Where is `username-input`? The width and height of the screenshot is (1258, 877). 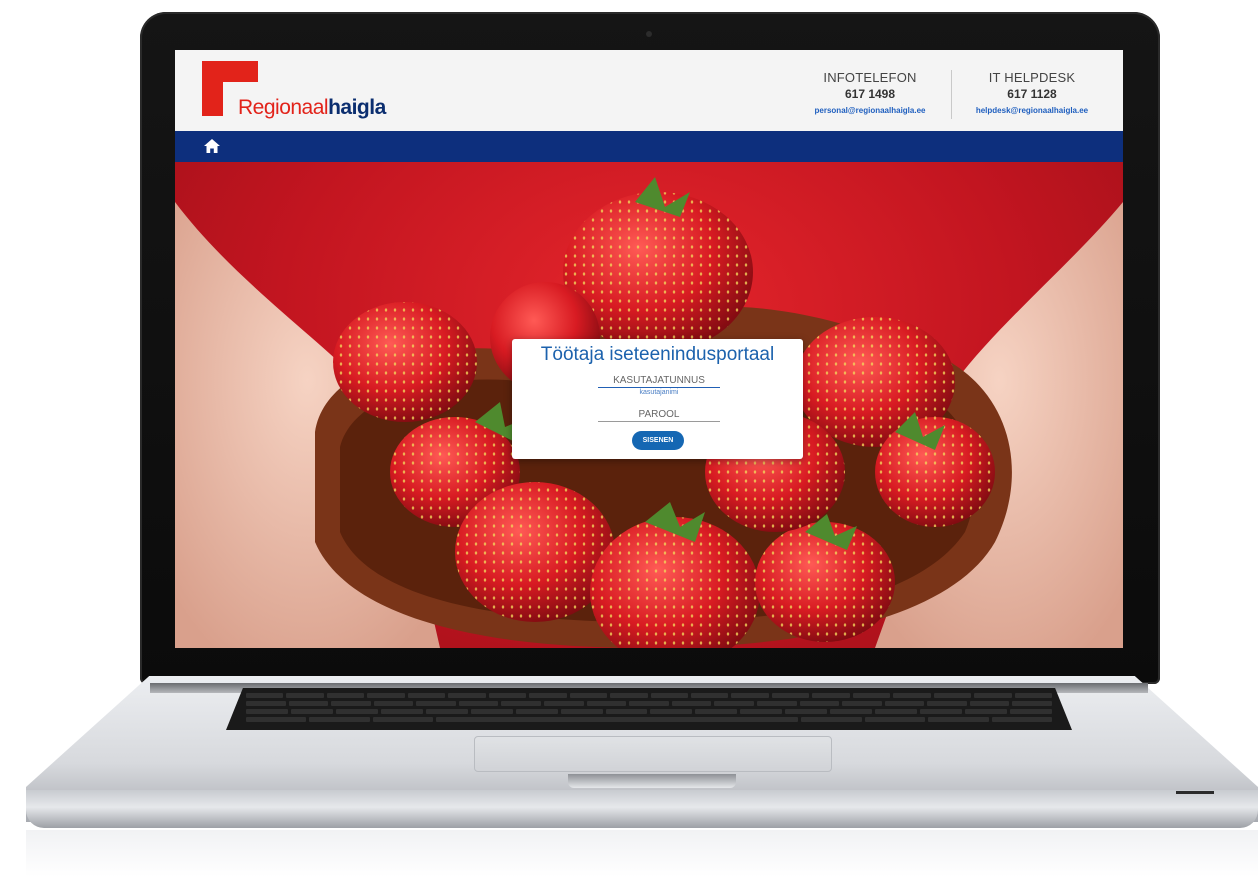 username-input is located at coordinates (659, 380).